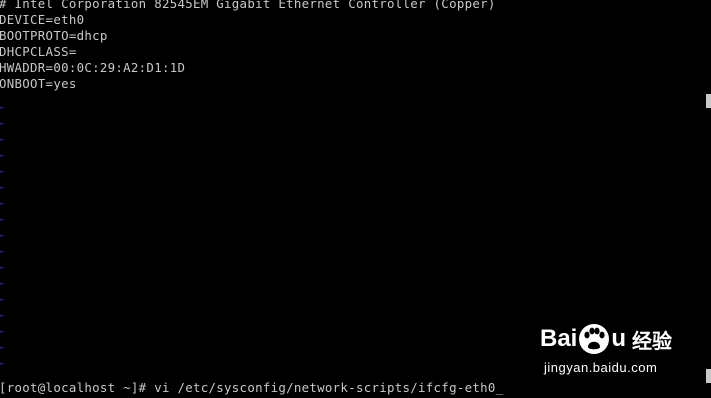 This screenshot has width=711, height=398. Describe the element at coordinates (38, 51) in the screenshot. I see `file-line-dhcpclass: DHCPCLASS=` at that location.